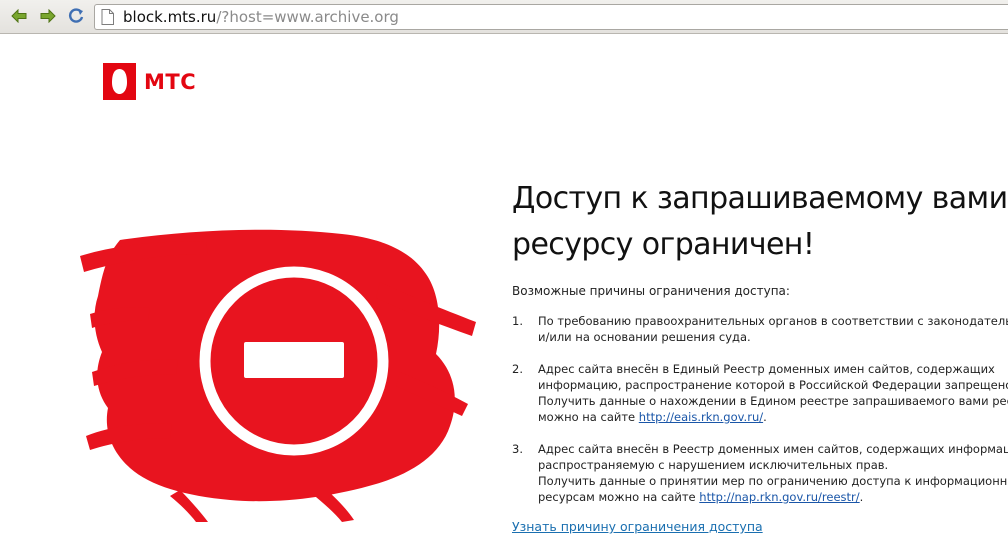 Image resolution: width=1008 pixels, height=546 pixels. I want to click on reasons-intro: Возможные причины ограничения доступа:, so click(651, 291).